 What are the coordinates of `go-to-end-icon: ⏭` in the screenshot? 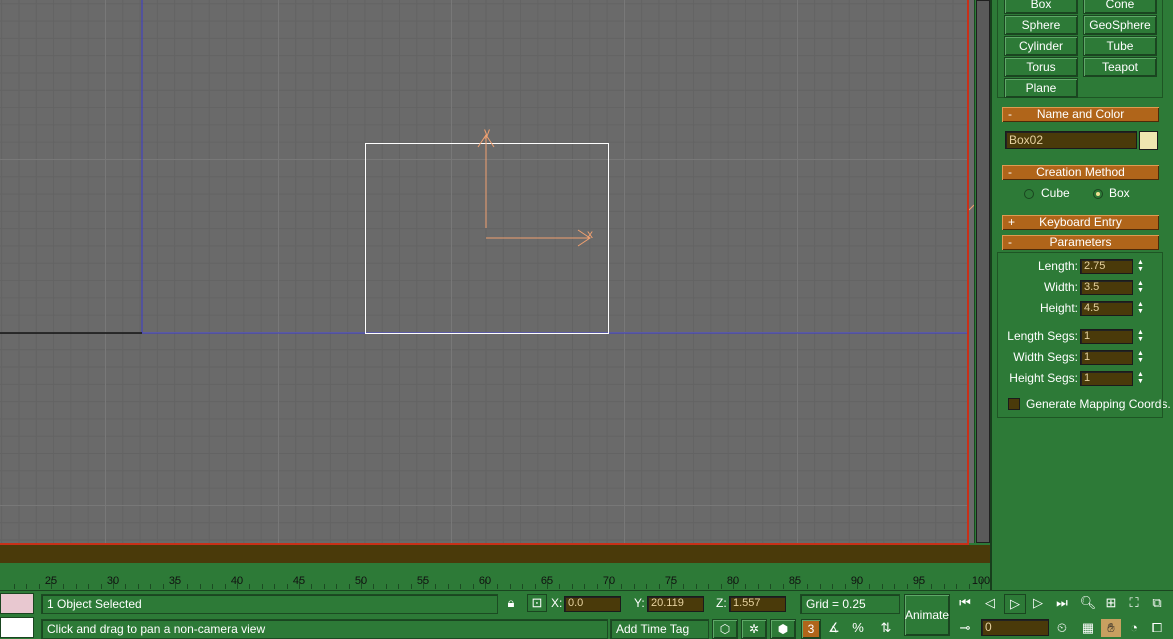 It's located at (1062, 603).